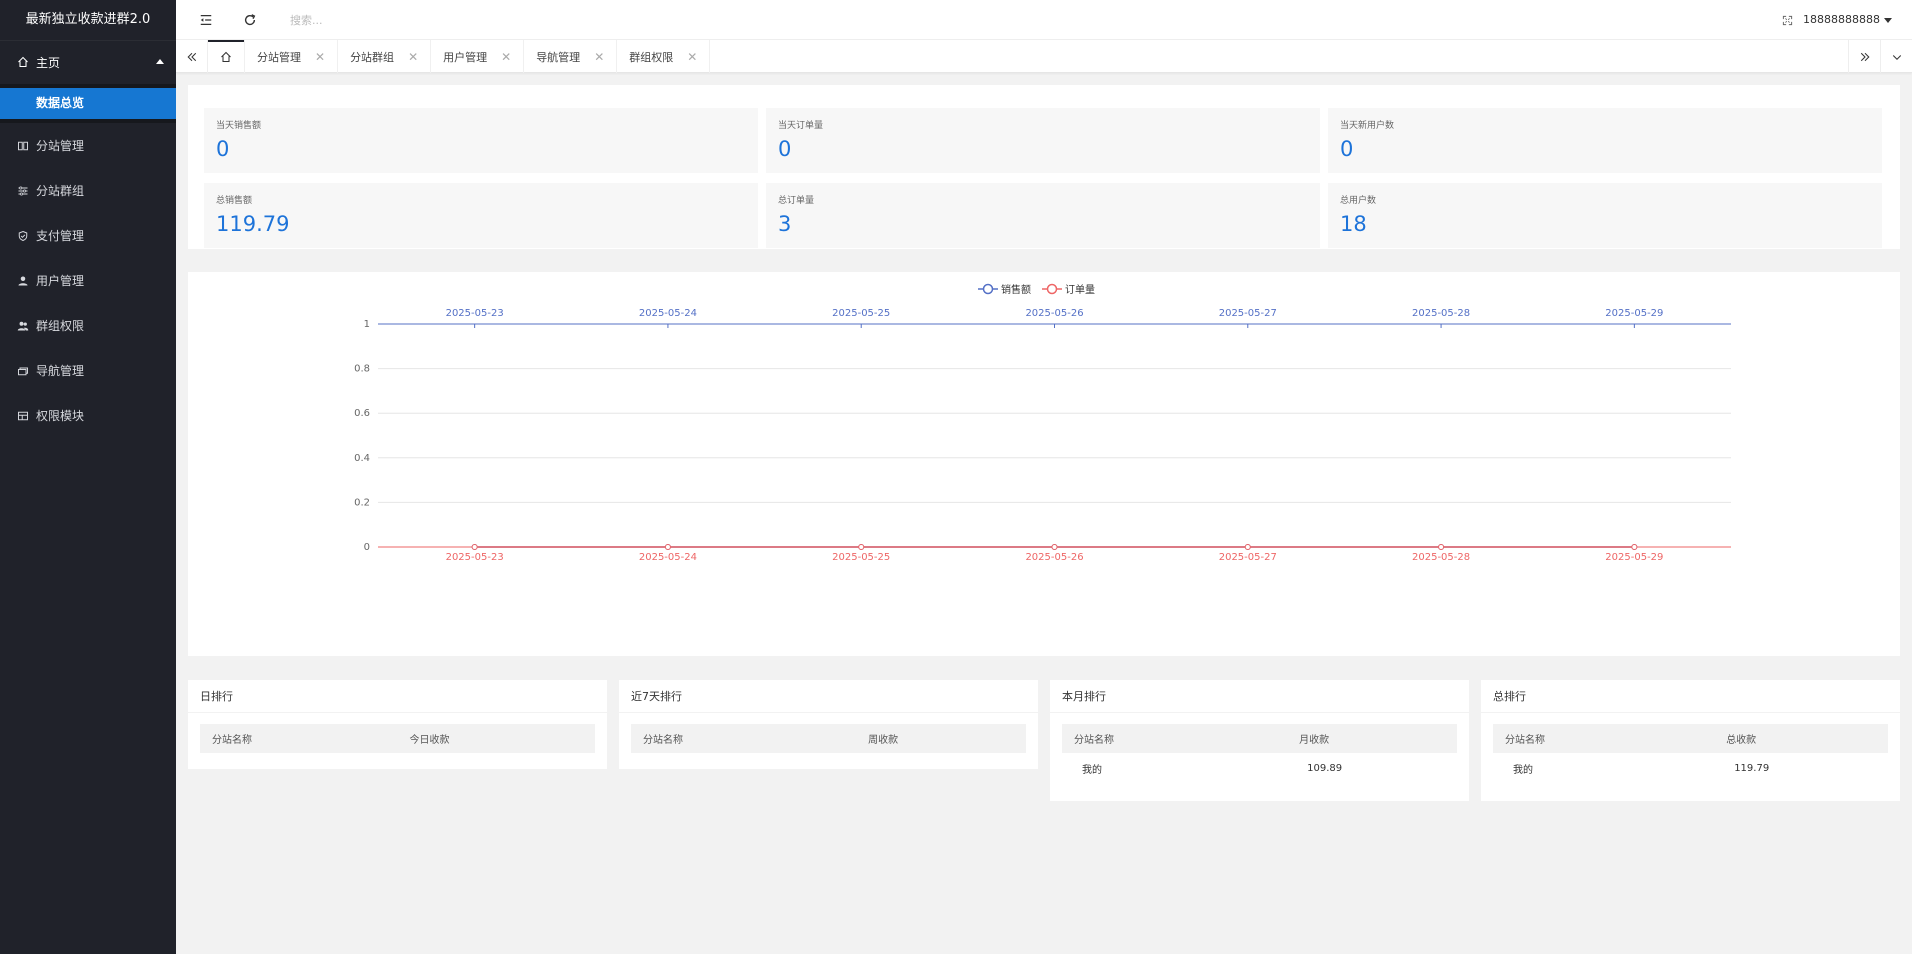 Image resolution: width=1912 pixels, height=954 pixels. I want to click on y-tick-label: 1, so click(367, 324).